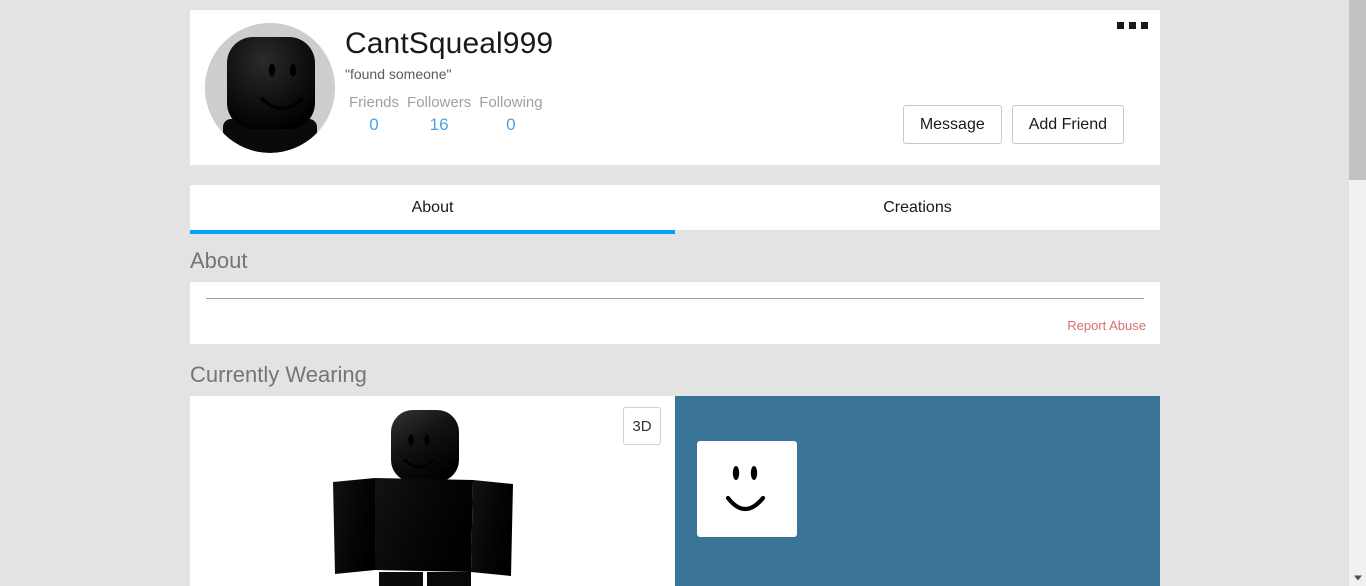 This screenshot has width=1366, height=586. Describe the element at coordinates (374, 102) in the screenshot. I see `stat-friends-label: Friends` at that location.